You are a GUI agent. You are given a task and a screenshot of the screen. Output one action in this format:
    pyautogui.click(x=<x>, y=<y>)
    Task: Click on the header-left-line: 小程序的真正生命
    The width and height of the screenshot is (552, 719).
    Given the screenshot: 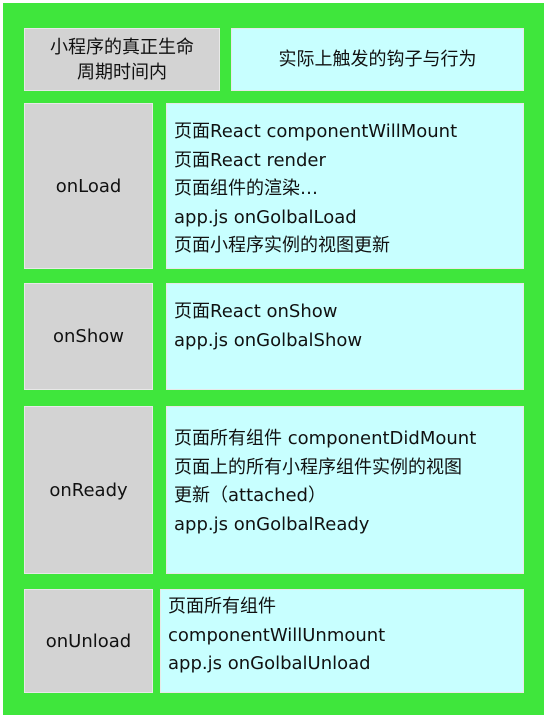 What is the action you would take?
    pyautogui.click(x=122, y=47)
    